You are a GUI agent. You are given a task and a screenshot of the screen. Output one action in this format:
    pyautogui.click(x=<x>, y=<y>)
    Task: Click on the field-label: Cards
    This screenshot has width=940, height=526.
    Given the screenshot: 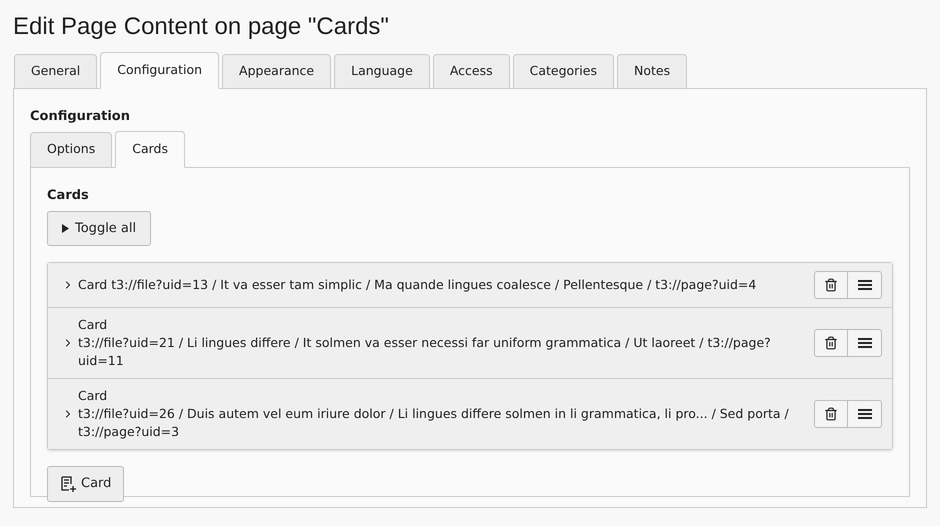 What is the action you would take?
    pyautogui.click(x=68, y=195)
    